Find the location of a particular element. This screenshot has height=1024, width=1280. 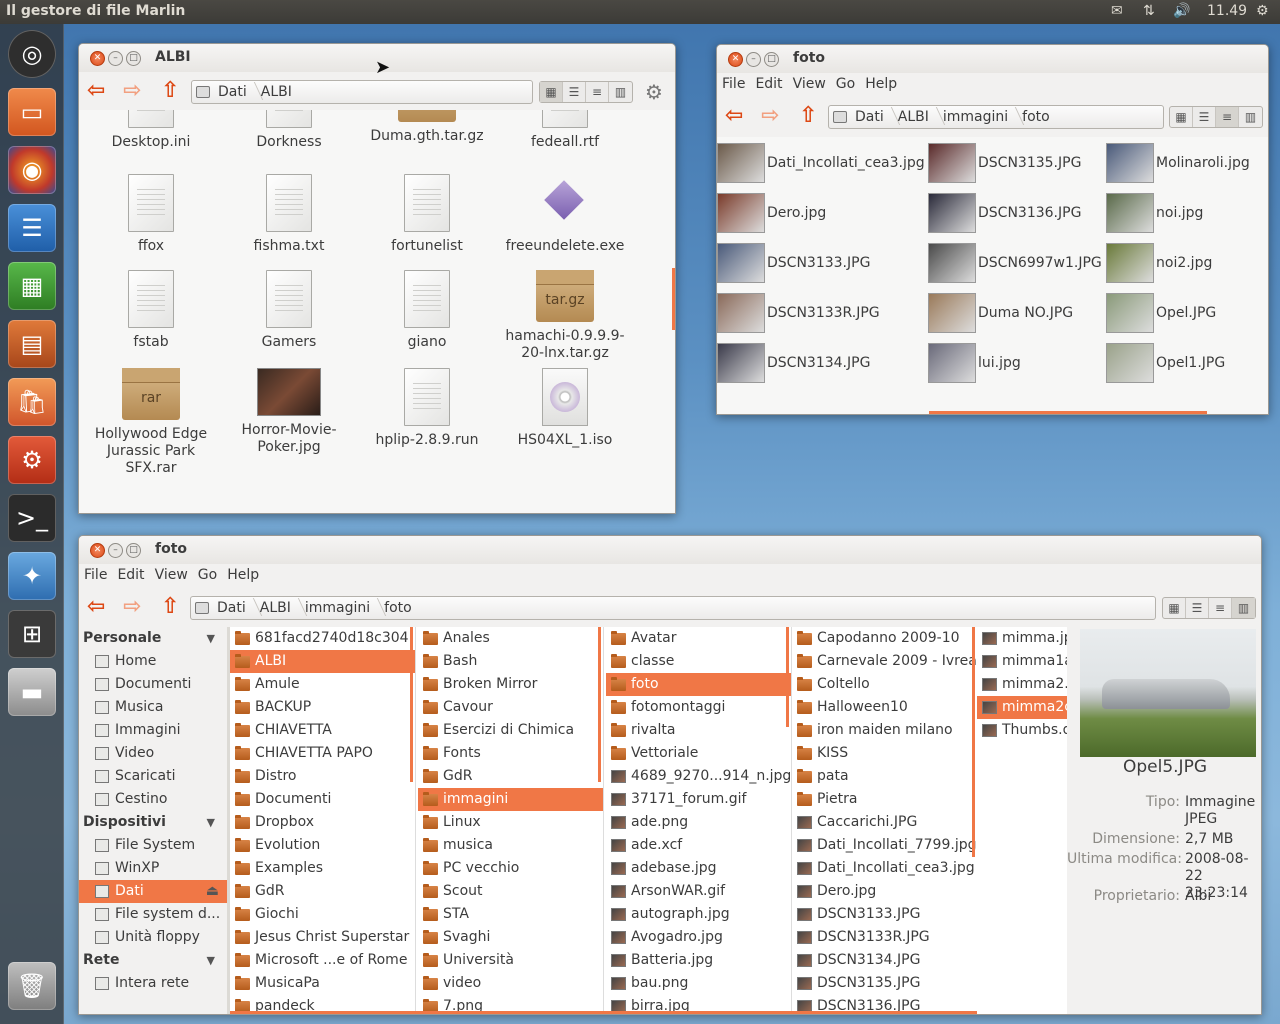

sidebar-item: File System is located at coordinates (153, 845).